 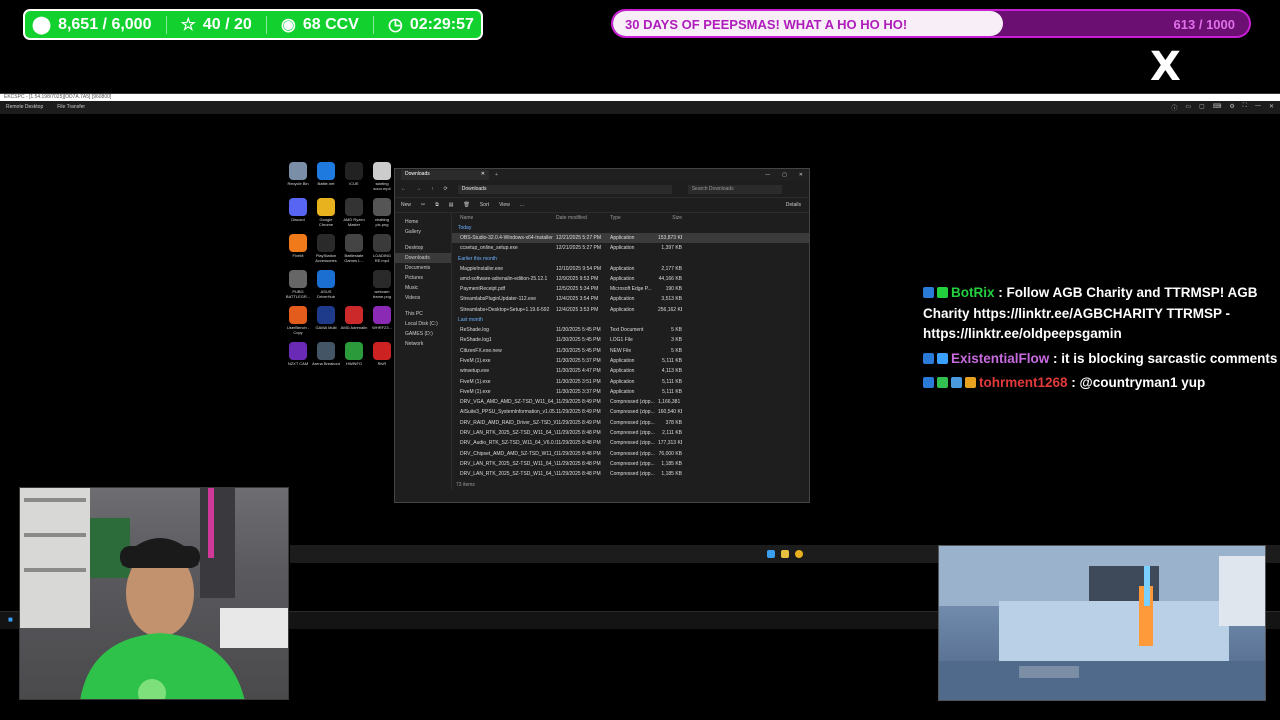 I want to click on desktop-icon: NZXT CAM, so click(x=298, y=360).